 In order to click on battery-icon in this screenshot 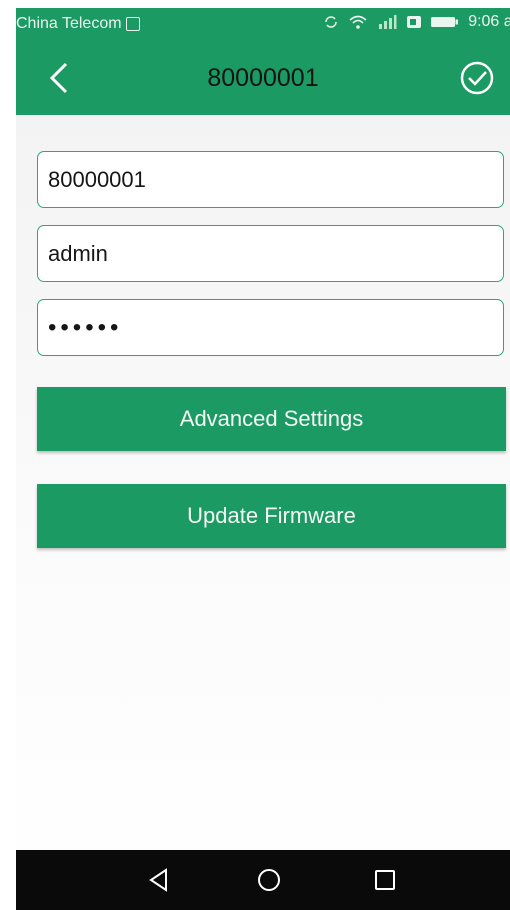, I will do `click(445, 22)`.